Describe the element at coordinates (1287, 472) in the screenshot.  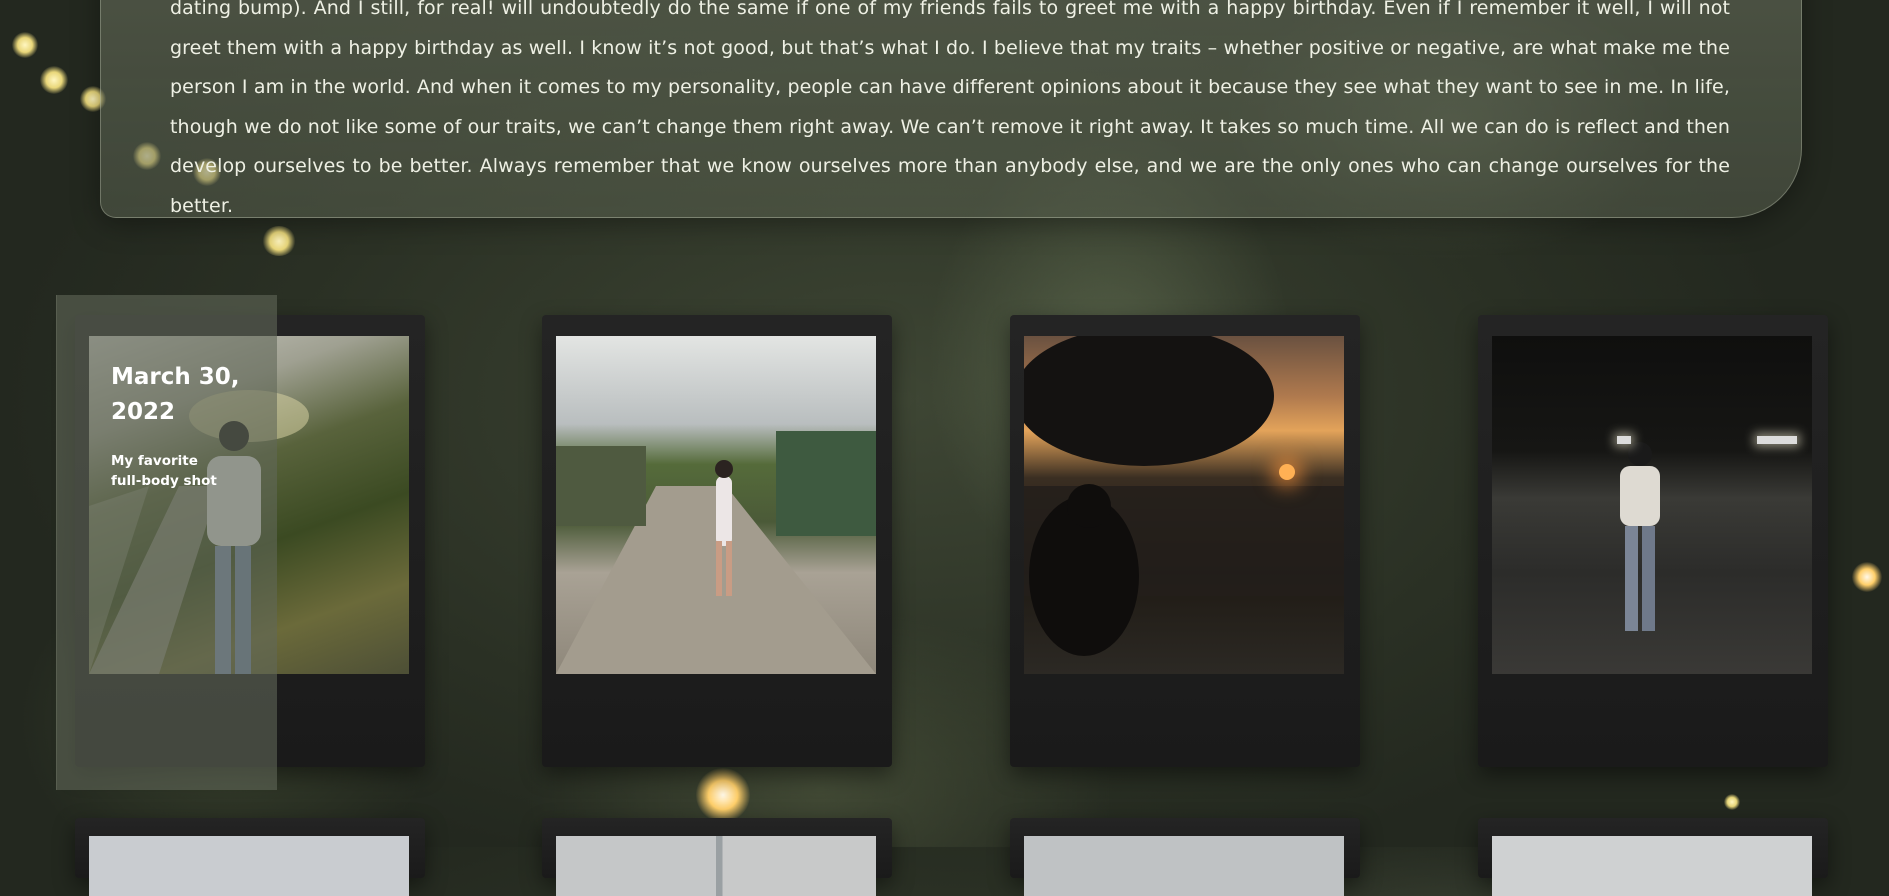
I see `sun` at that location.